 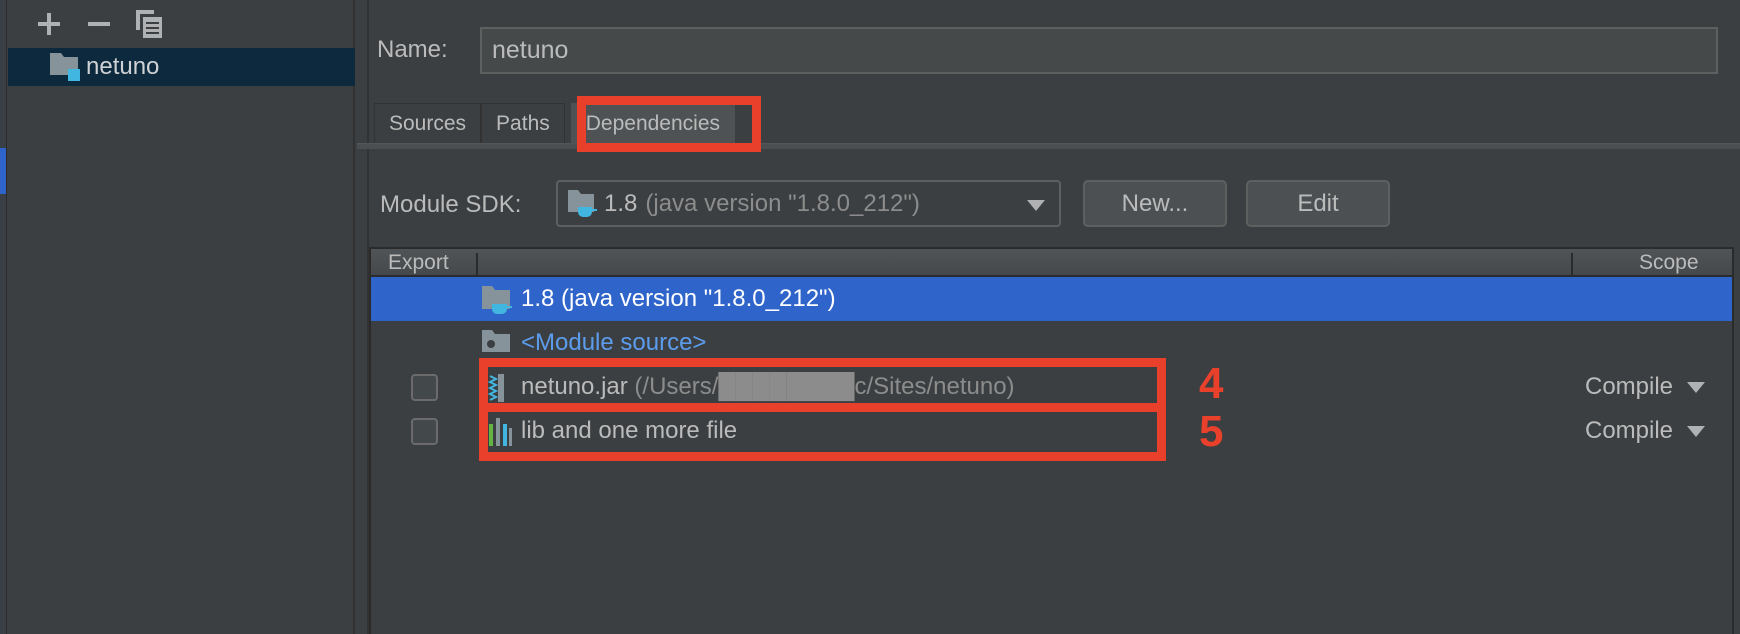 I want to click on module-name: netuno, so click(x=123, y=66).